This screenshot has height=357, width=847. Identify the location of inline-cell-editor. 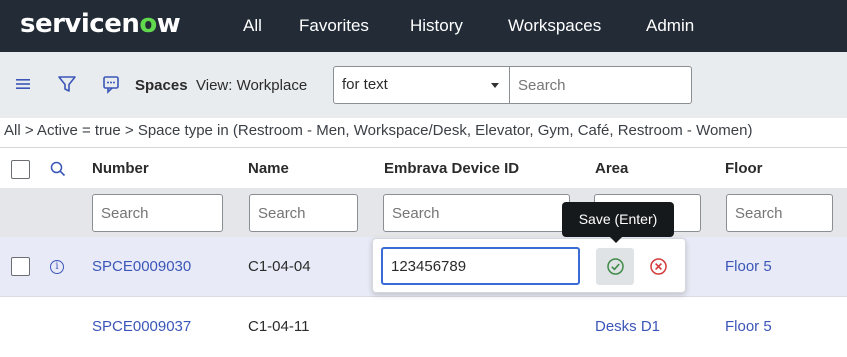
(529, 265).